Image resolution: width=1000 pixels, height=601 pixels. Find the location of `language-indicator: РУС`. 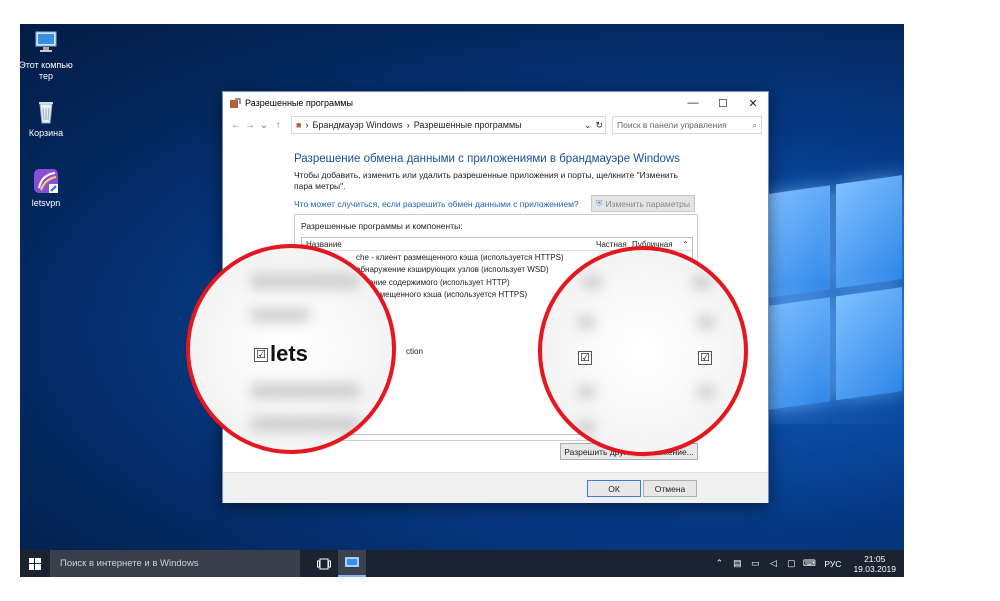

language-indicator: РУС is located at coordinates (832, 564).